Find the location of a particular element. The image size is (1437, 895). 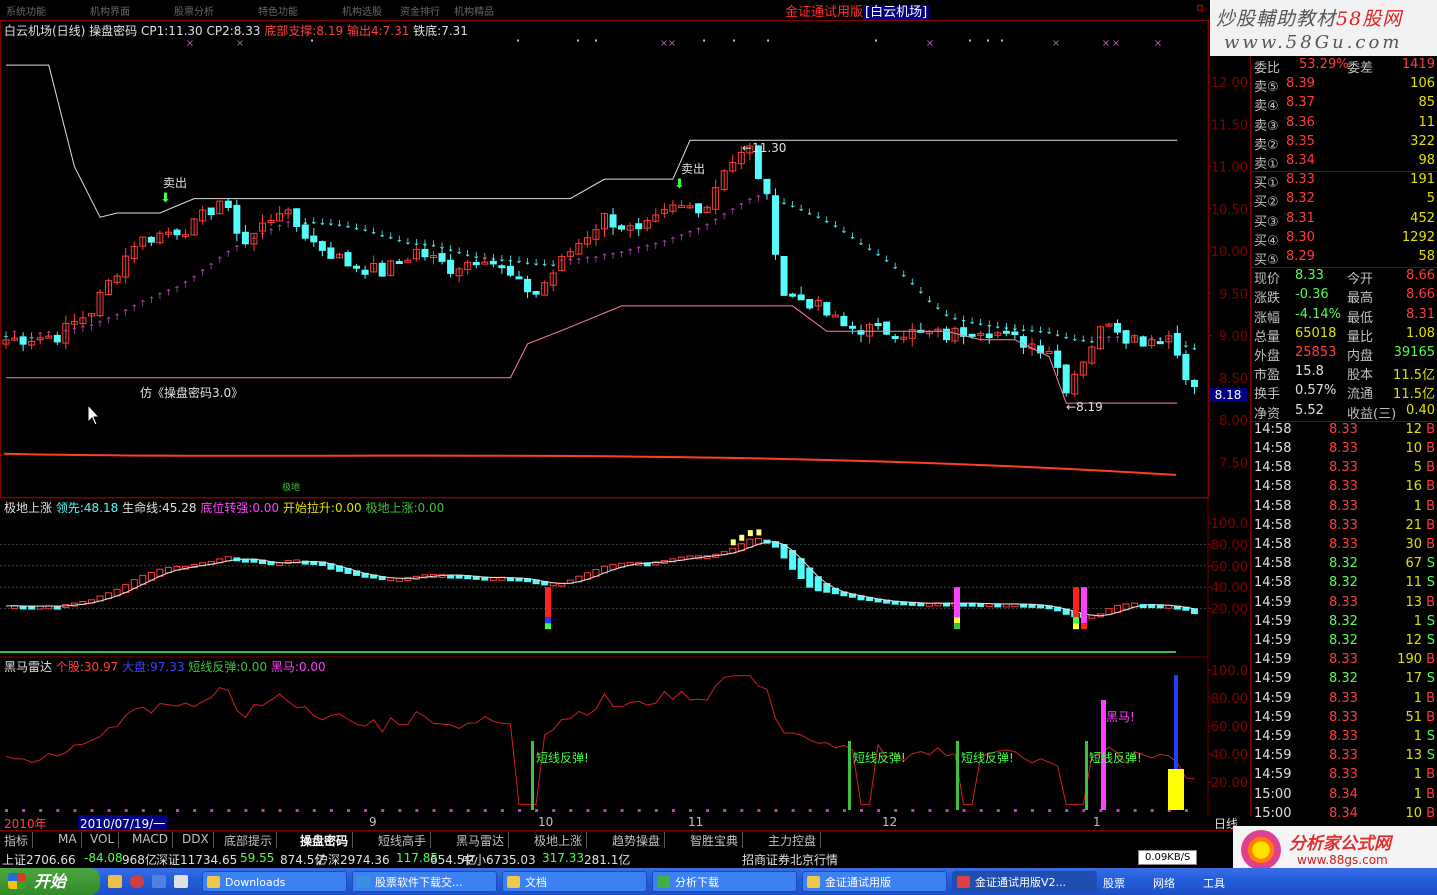

quote-cell: 12 is located at coordinates (1413, 429).